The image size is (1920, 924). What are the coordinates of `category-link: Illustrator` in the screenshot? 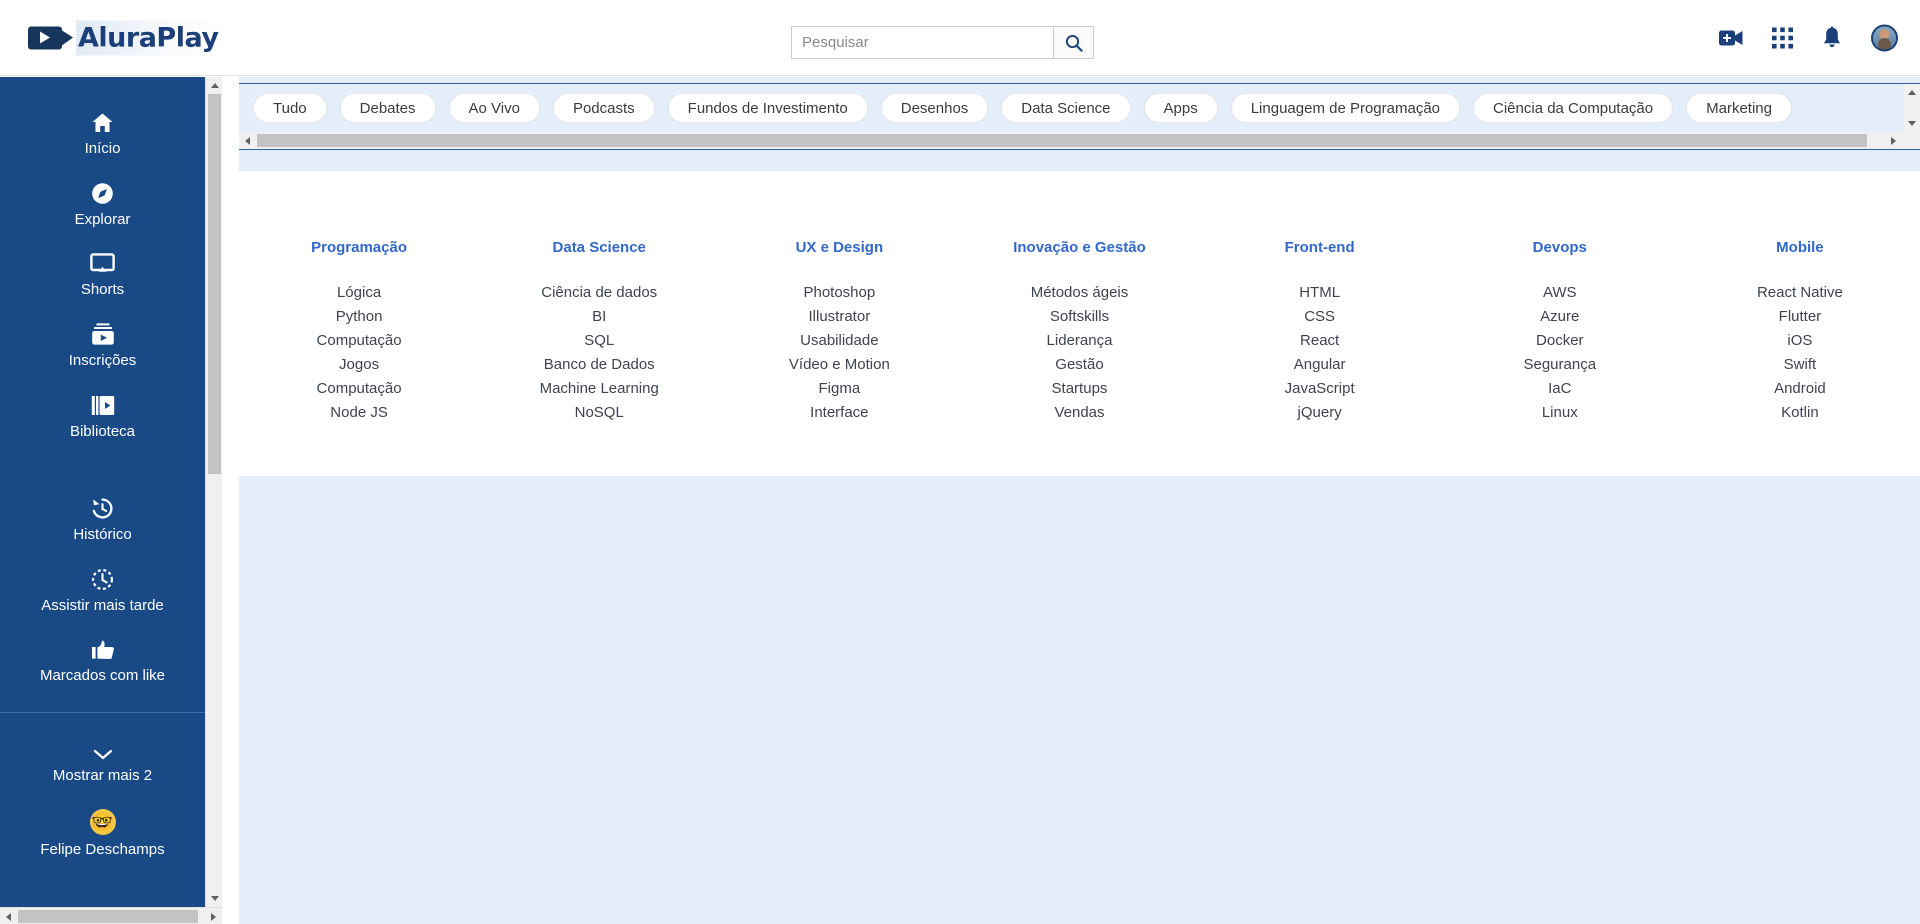 It's located at (840, 317).